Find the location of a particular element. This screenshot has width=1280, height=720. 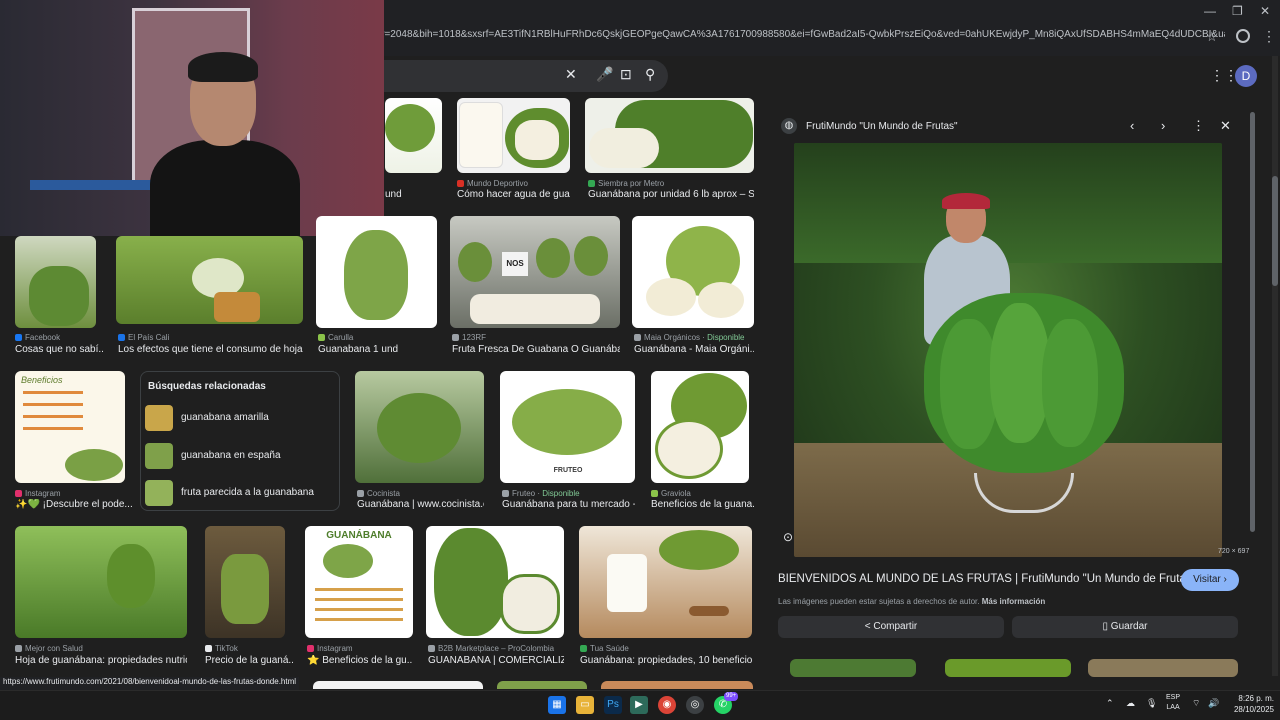

result-source: El País Cali is located at coordinates (210, 337).